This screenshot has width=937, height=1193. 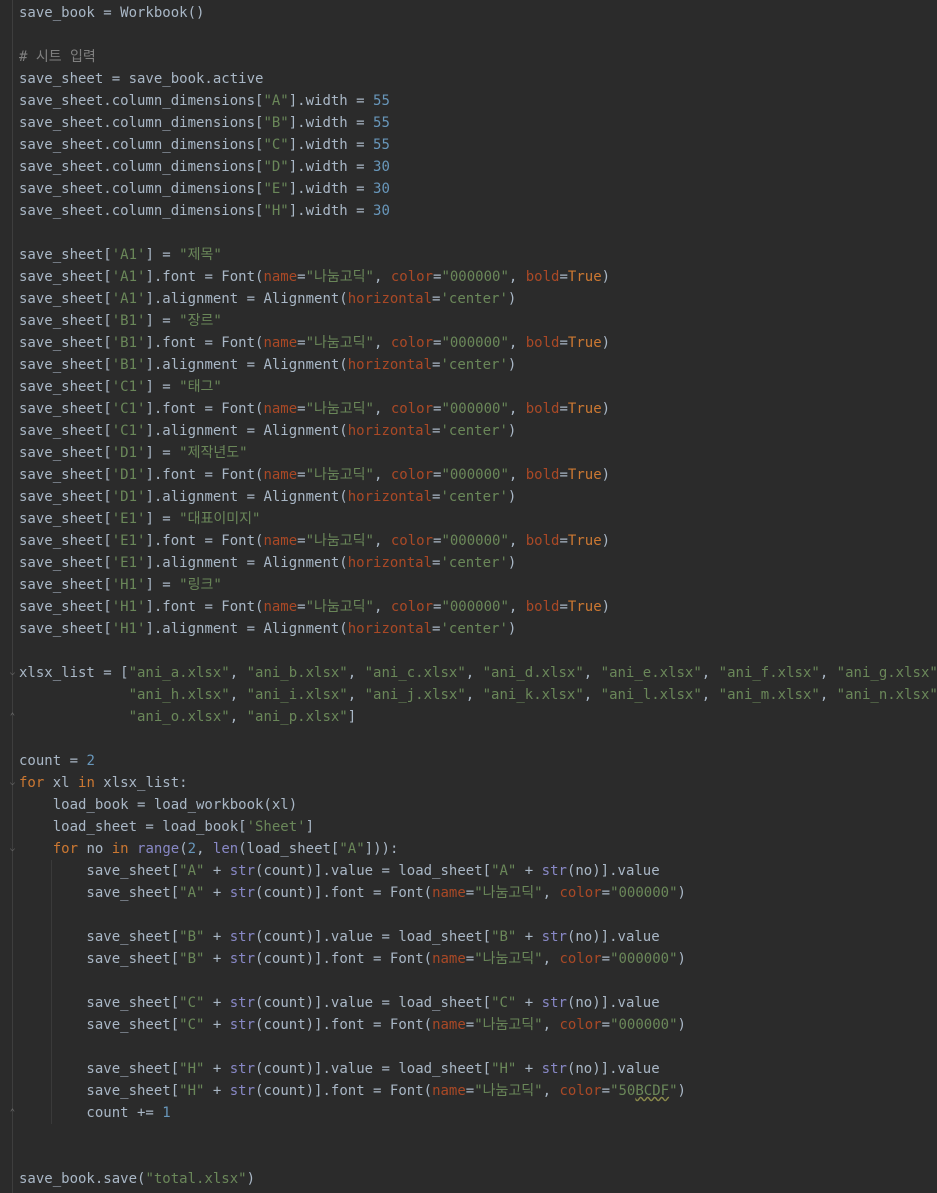 I want to click on code-token: ] =, so click(x=162, y=321).